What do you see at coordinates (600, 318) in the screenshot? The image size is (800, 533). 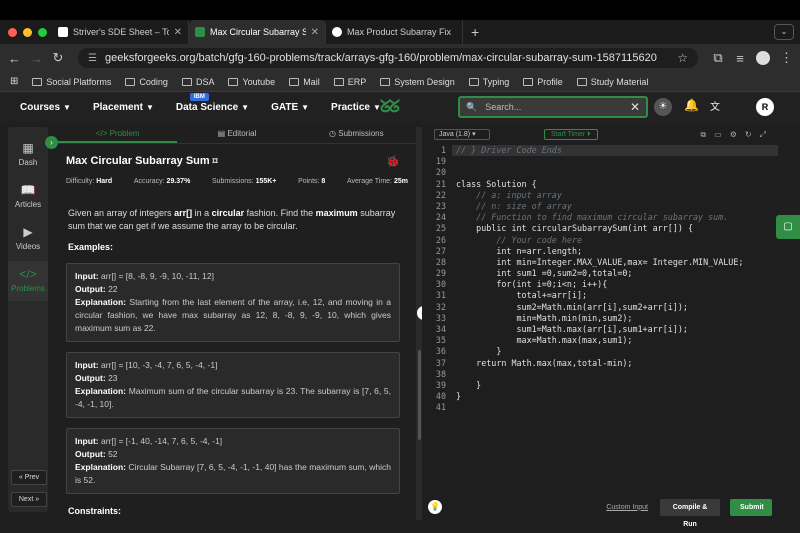 I see `code-line: 33 min=Math.min(min,sum2);` at bounding box center [600, 318].